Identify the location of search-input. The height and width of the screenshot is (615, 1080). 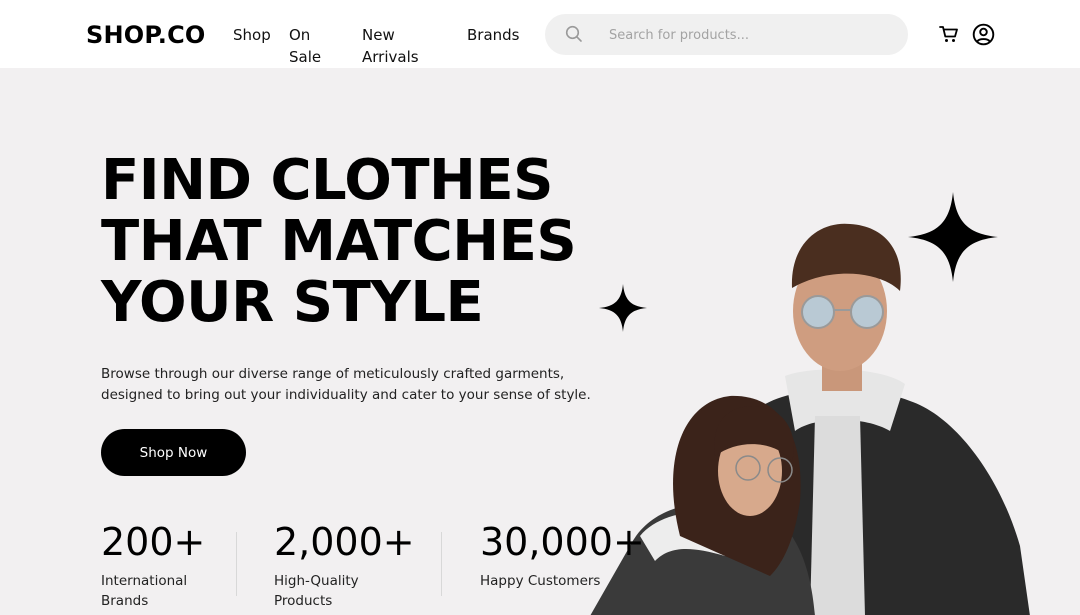
(749, 35).